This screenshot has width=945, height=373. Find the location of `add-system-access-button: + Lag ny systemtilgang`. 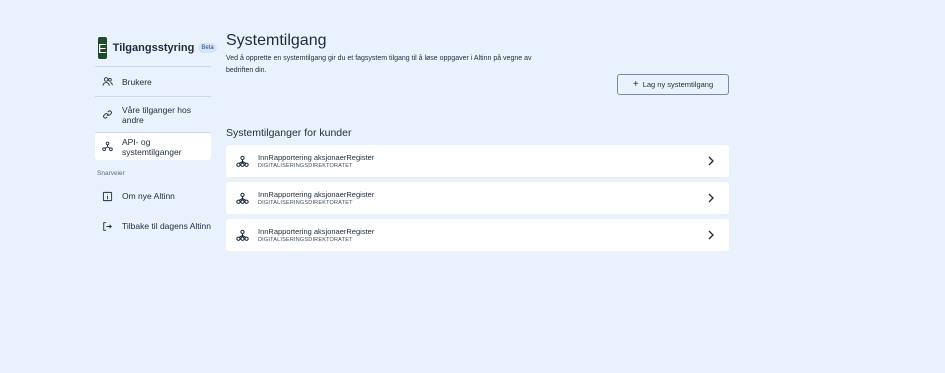

add-system-access-button: + Lag ny systemtilgang is located at coordinates (673, 84).